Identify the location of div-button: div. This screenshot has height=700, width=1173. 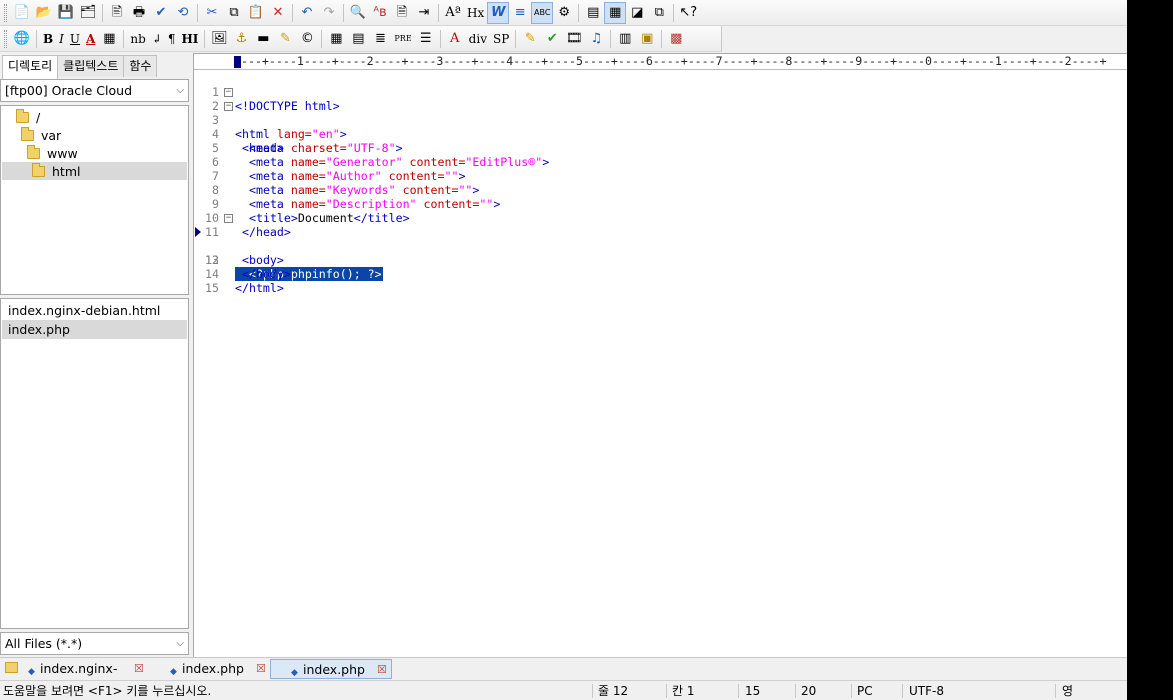
(478, 39).